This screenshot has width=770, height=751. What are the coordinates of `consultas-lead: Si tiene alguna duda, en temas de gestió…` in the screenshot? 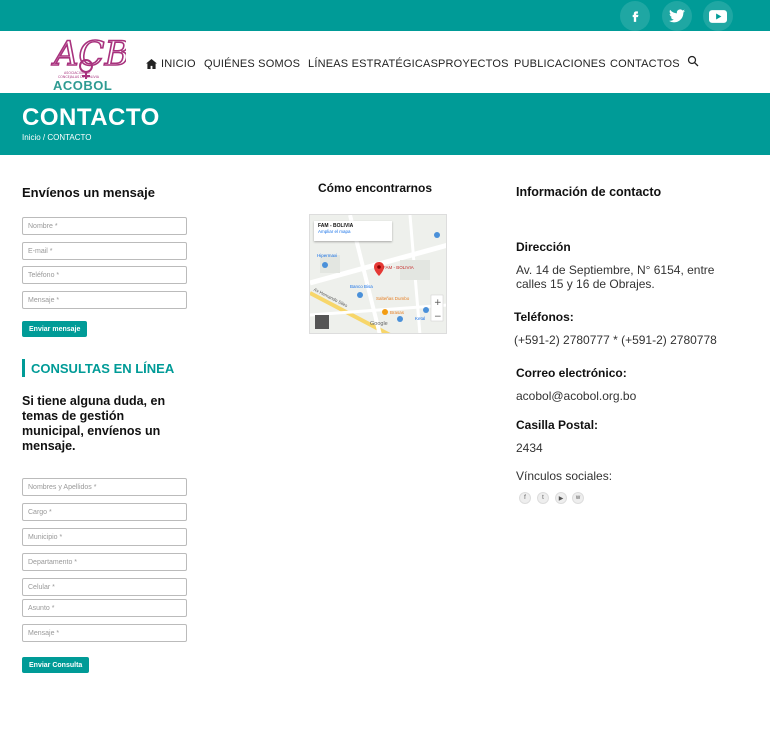 It's located at (94, 423).